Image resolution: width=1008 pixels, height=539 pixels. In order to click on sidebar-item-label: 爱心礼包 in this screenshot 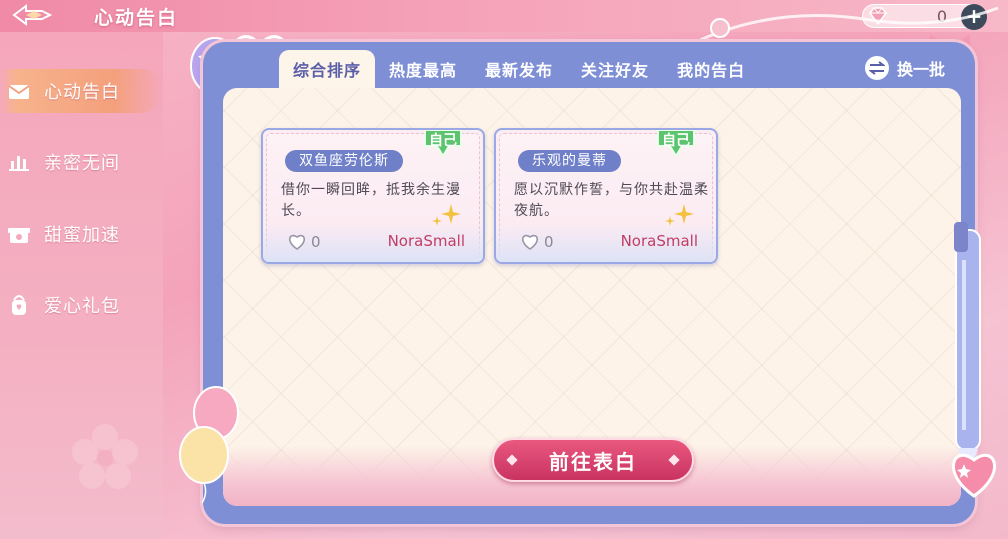, I will do `click(82, 306)`.